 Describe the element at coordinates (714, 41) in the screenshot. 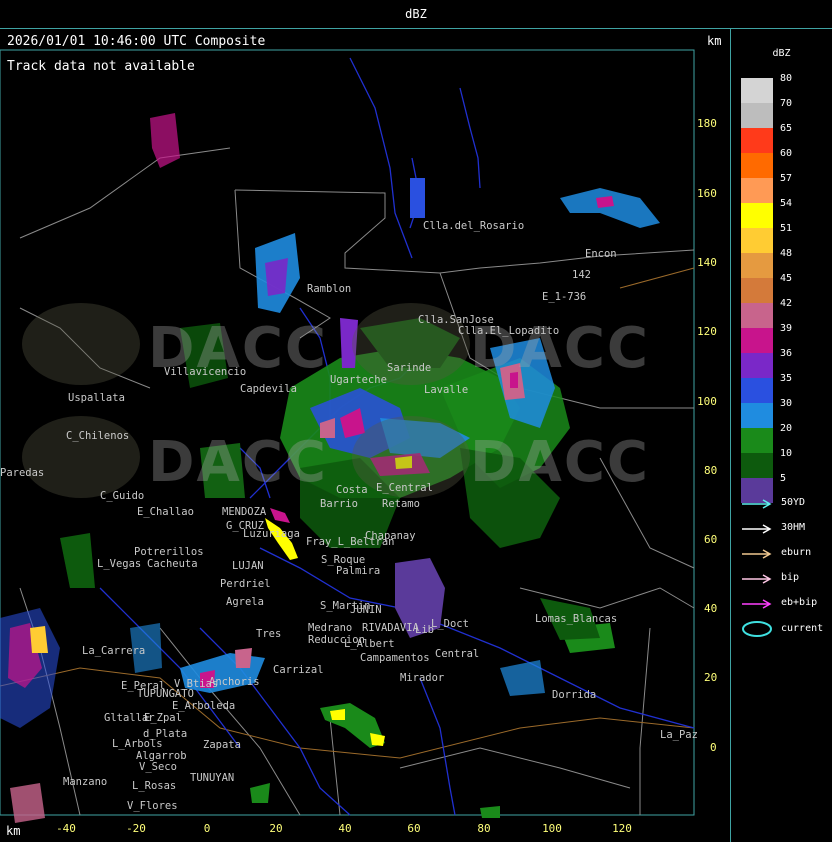

I see `y-axis-unit: km` at that location.